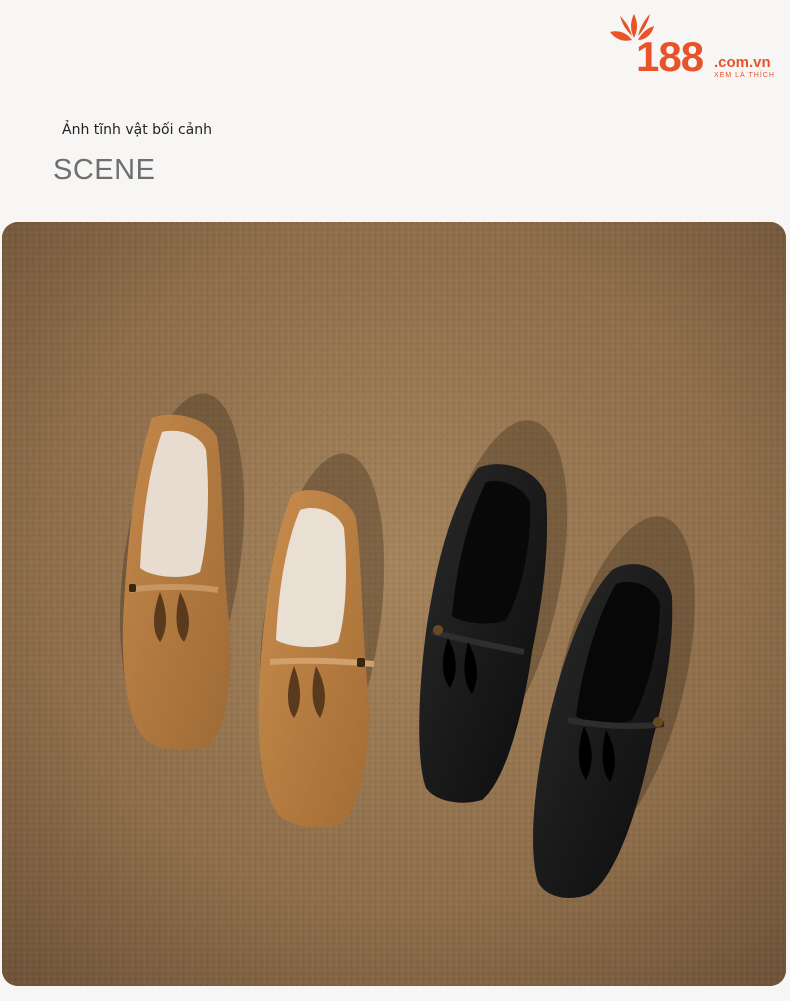 The width and height of the screenshot is (790, 1001). I want to click on brand-number: 188, so click(670, 56).